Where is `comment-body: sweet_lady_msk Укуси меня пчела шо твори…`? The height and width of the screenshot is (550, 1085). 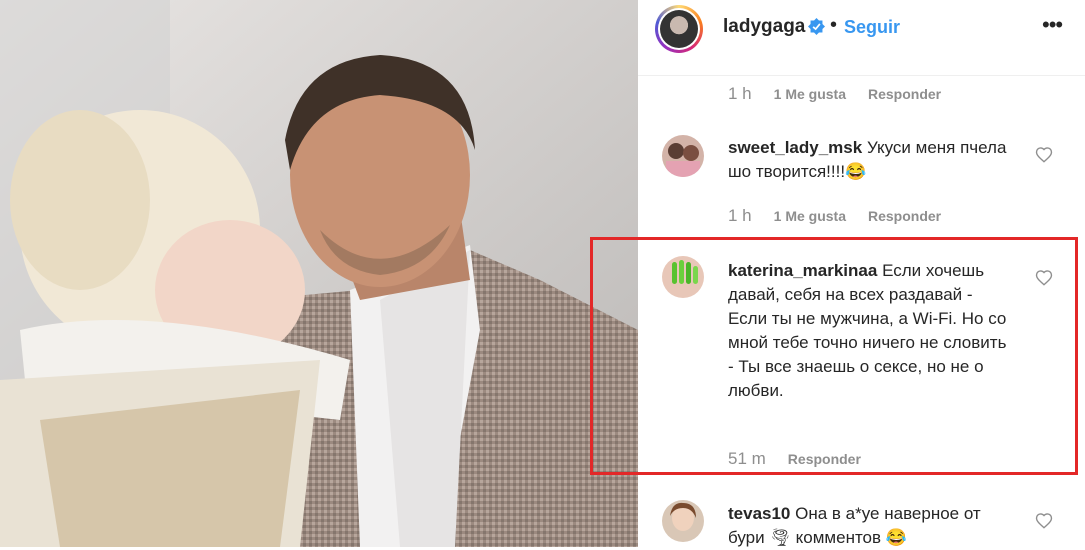 comment-body: sweet_lady_msk Укуси меня пчела шо твори… is located at coordinates (870, 160).